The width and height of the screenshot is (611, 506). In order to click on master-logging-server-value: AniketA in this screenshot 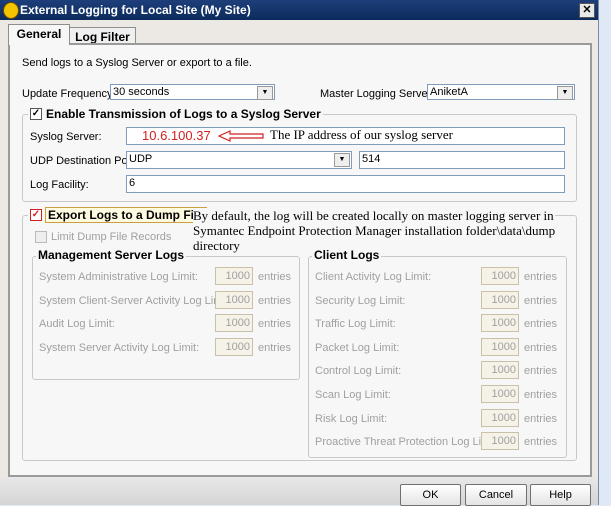, I will do `click(449, 92)`.